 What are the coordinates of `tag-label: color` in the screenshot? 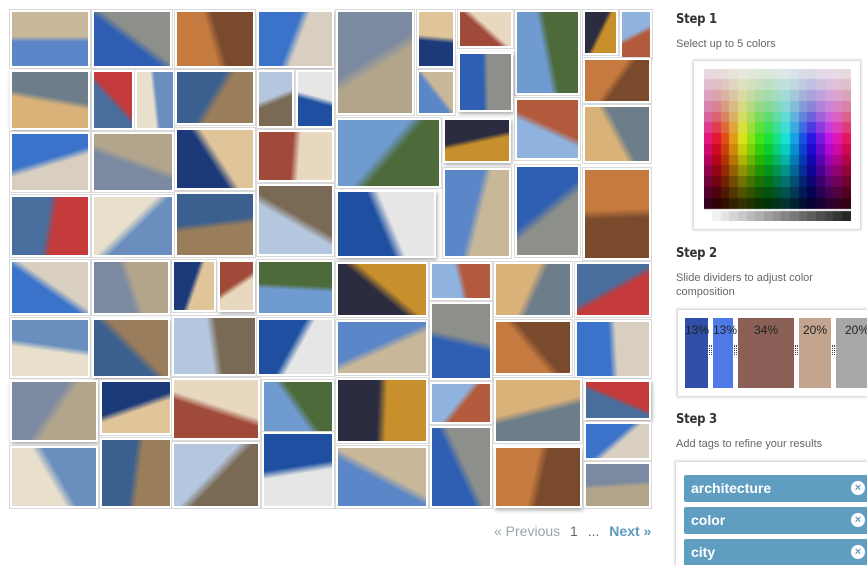 It's located at (708, 520).